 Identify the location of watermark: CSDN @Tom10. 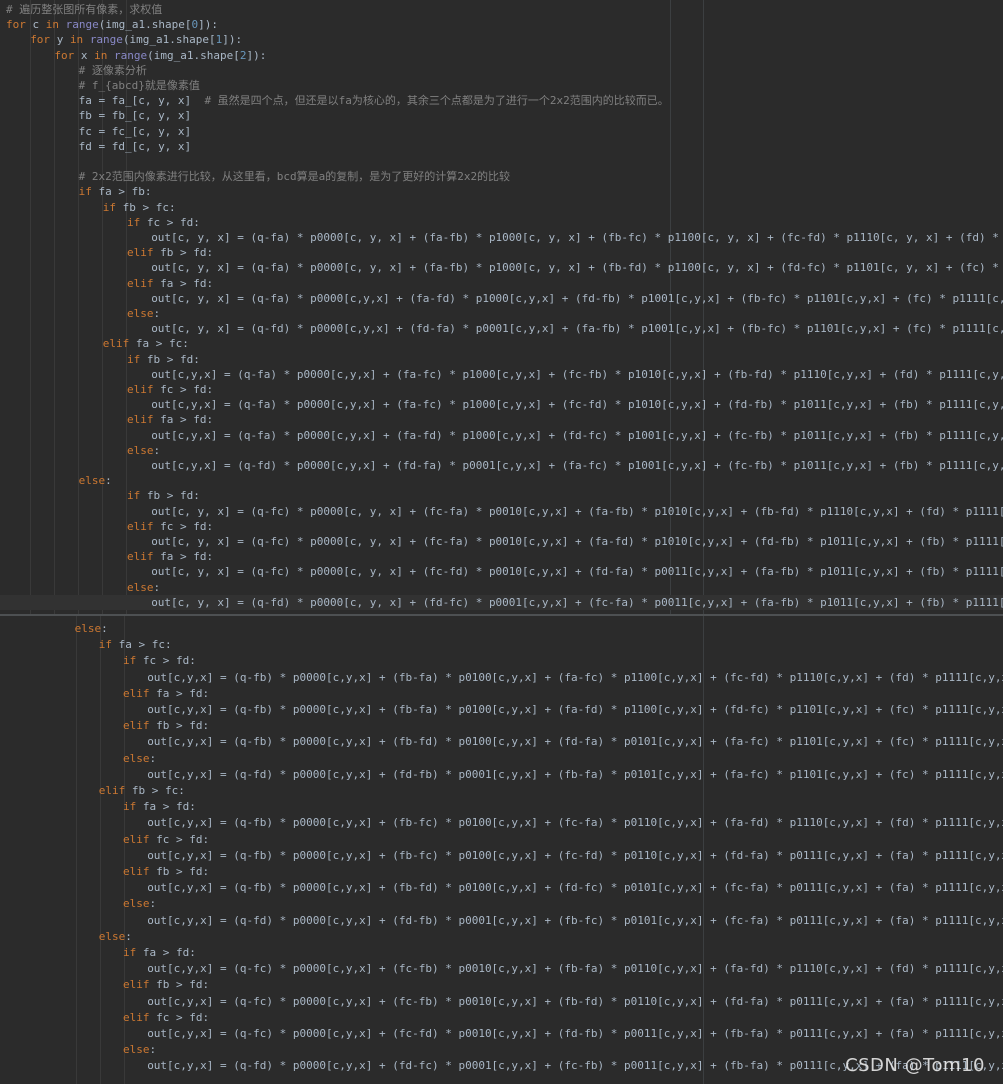
(915, 1065).